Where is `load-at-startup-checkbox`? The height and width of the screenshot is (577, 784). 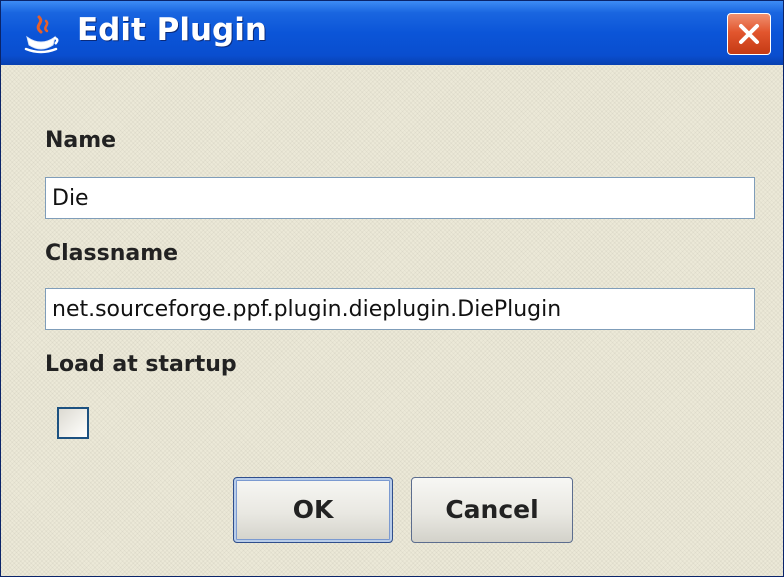
load-at-startup-checkbox is located at coordinates (73, 423).